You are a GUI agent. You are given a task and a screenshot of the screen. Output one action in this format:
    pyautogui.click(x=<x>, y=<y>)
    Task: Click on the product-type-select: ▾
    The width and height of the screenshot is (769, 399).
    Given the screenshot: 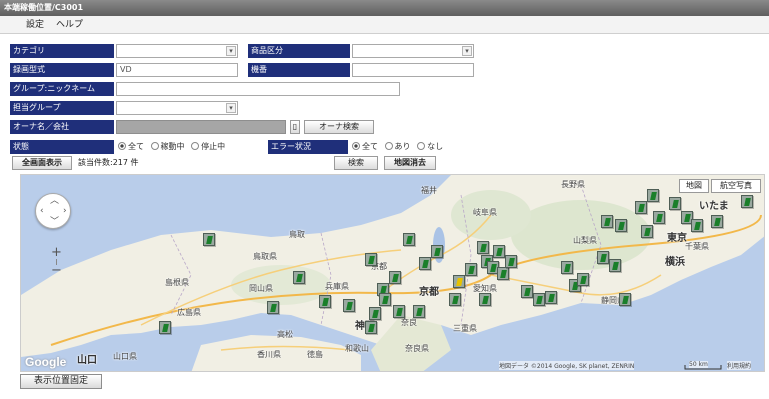 What is the action you would take?
    pyautogui.click(x=413, y=51)
    